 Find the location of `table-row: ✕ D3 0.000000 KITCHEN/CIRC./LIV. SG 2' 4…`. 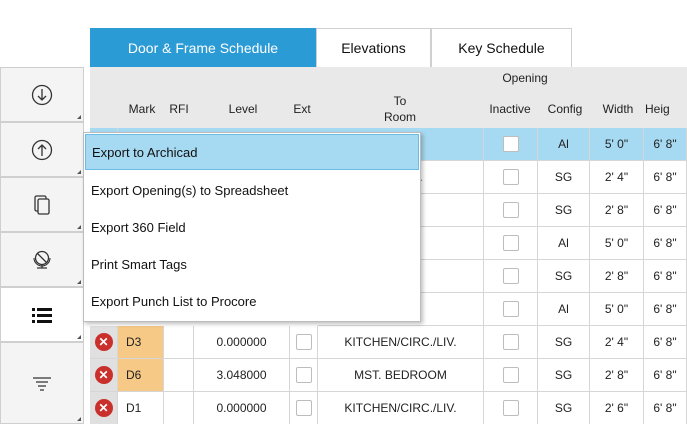

table-row: ✕ D3 0.000000 KITCHEN/CIRC./LIV. SG 2' 4… is located at coordinates (388, 342).